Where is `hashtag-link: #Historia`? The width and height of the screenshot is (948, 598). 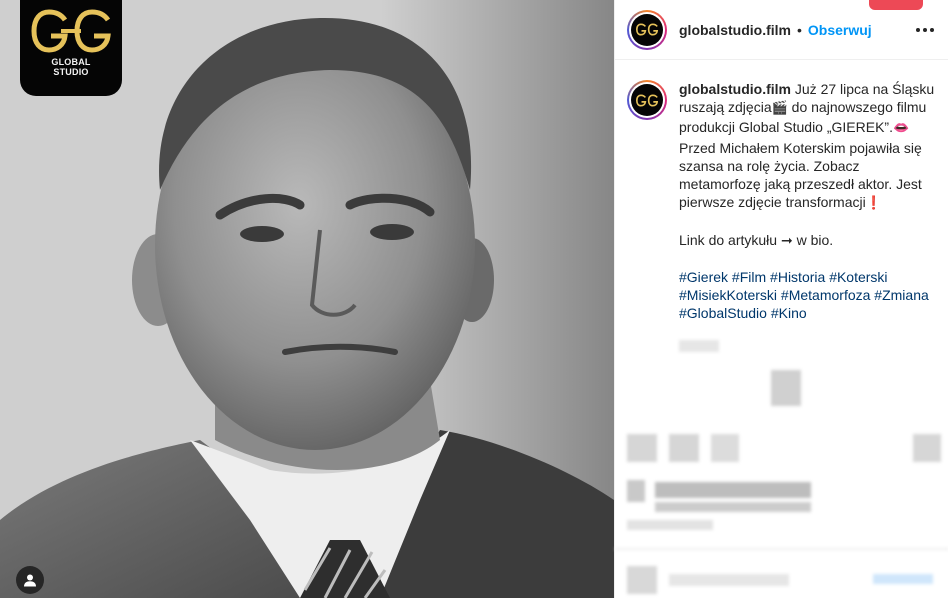 hashtag-link: #Historia is located at coordinates (797, 277).